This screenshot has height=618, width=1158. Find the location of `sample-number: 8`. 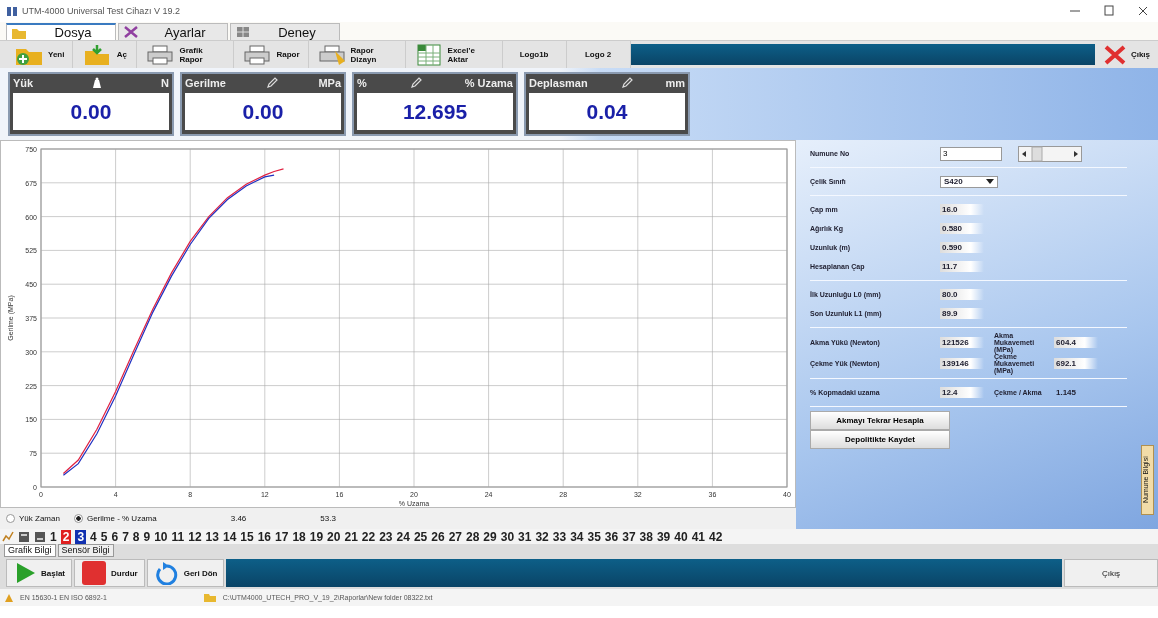

sample-number: 8 is located at coordinates (136, 536).